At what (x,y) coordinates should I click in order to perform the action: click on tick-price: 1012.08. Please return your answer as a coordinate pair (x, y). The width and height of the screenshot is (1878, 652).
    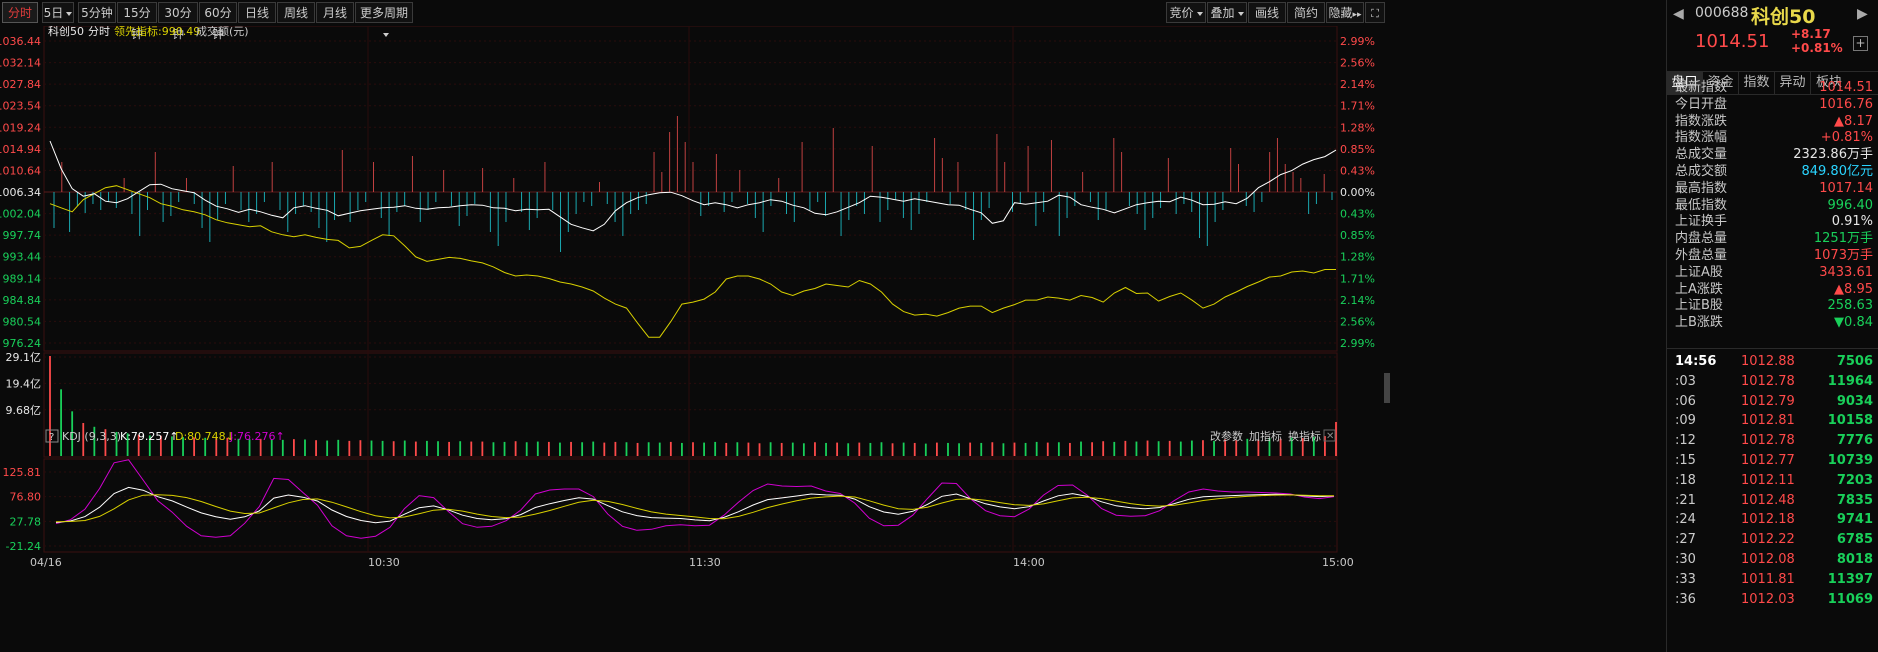
    Looking at the image, I should click on (1768, 559).